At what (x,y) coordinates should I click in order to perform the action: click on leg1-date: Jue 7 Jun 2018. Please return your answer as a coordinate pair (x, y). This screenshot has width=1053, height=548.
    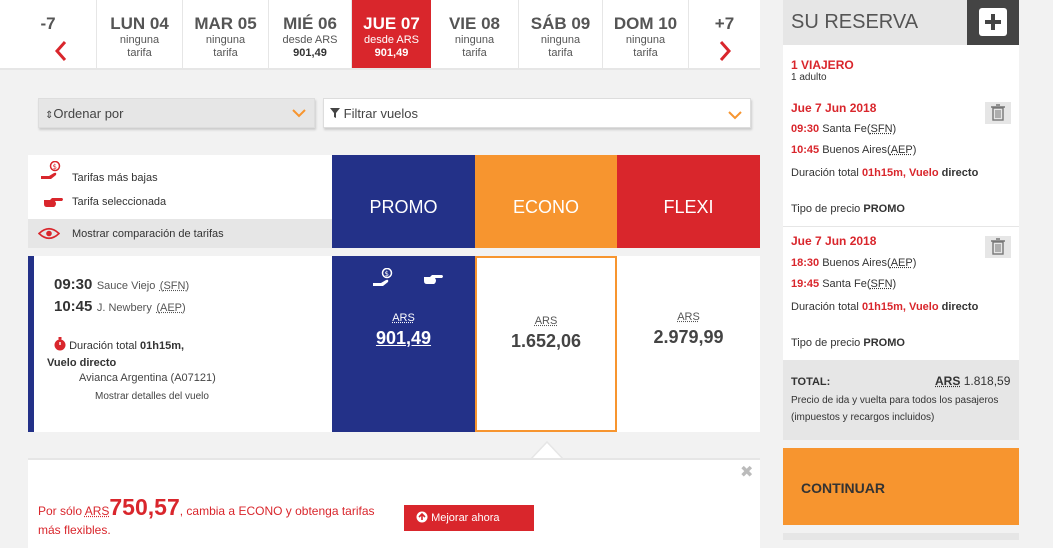
    Looking at the image, I should click on (833, 108).